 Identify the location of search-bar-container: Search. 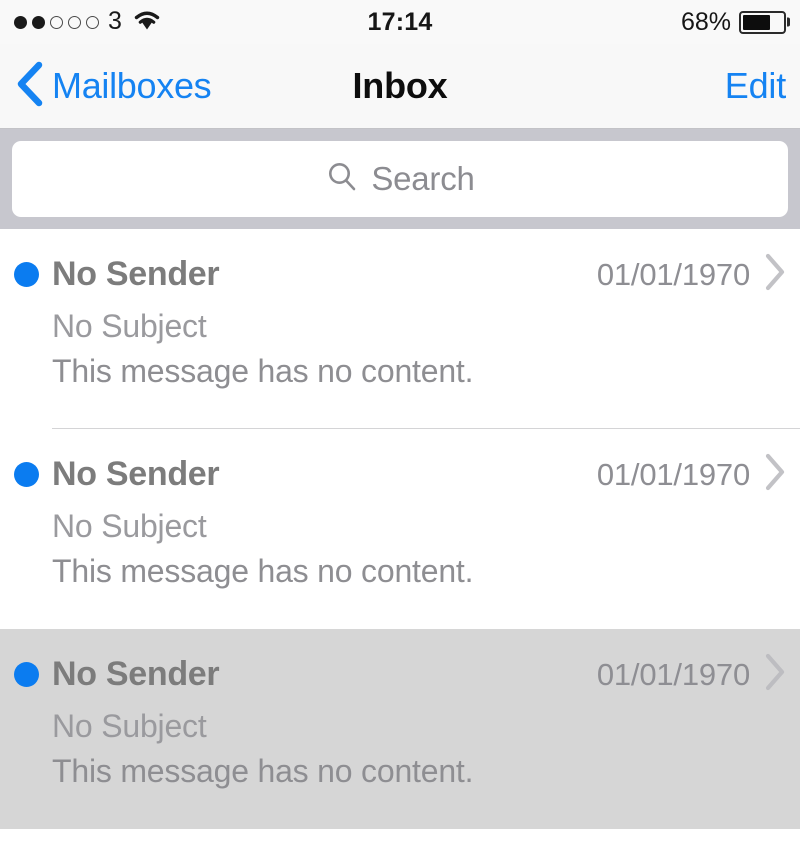
(400, 179).